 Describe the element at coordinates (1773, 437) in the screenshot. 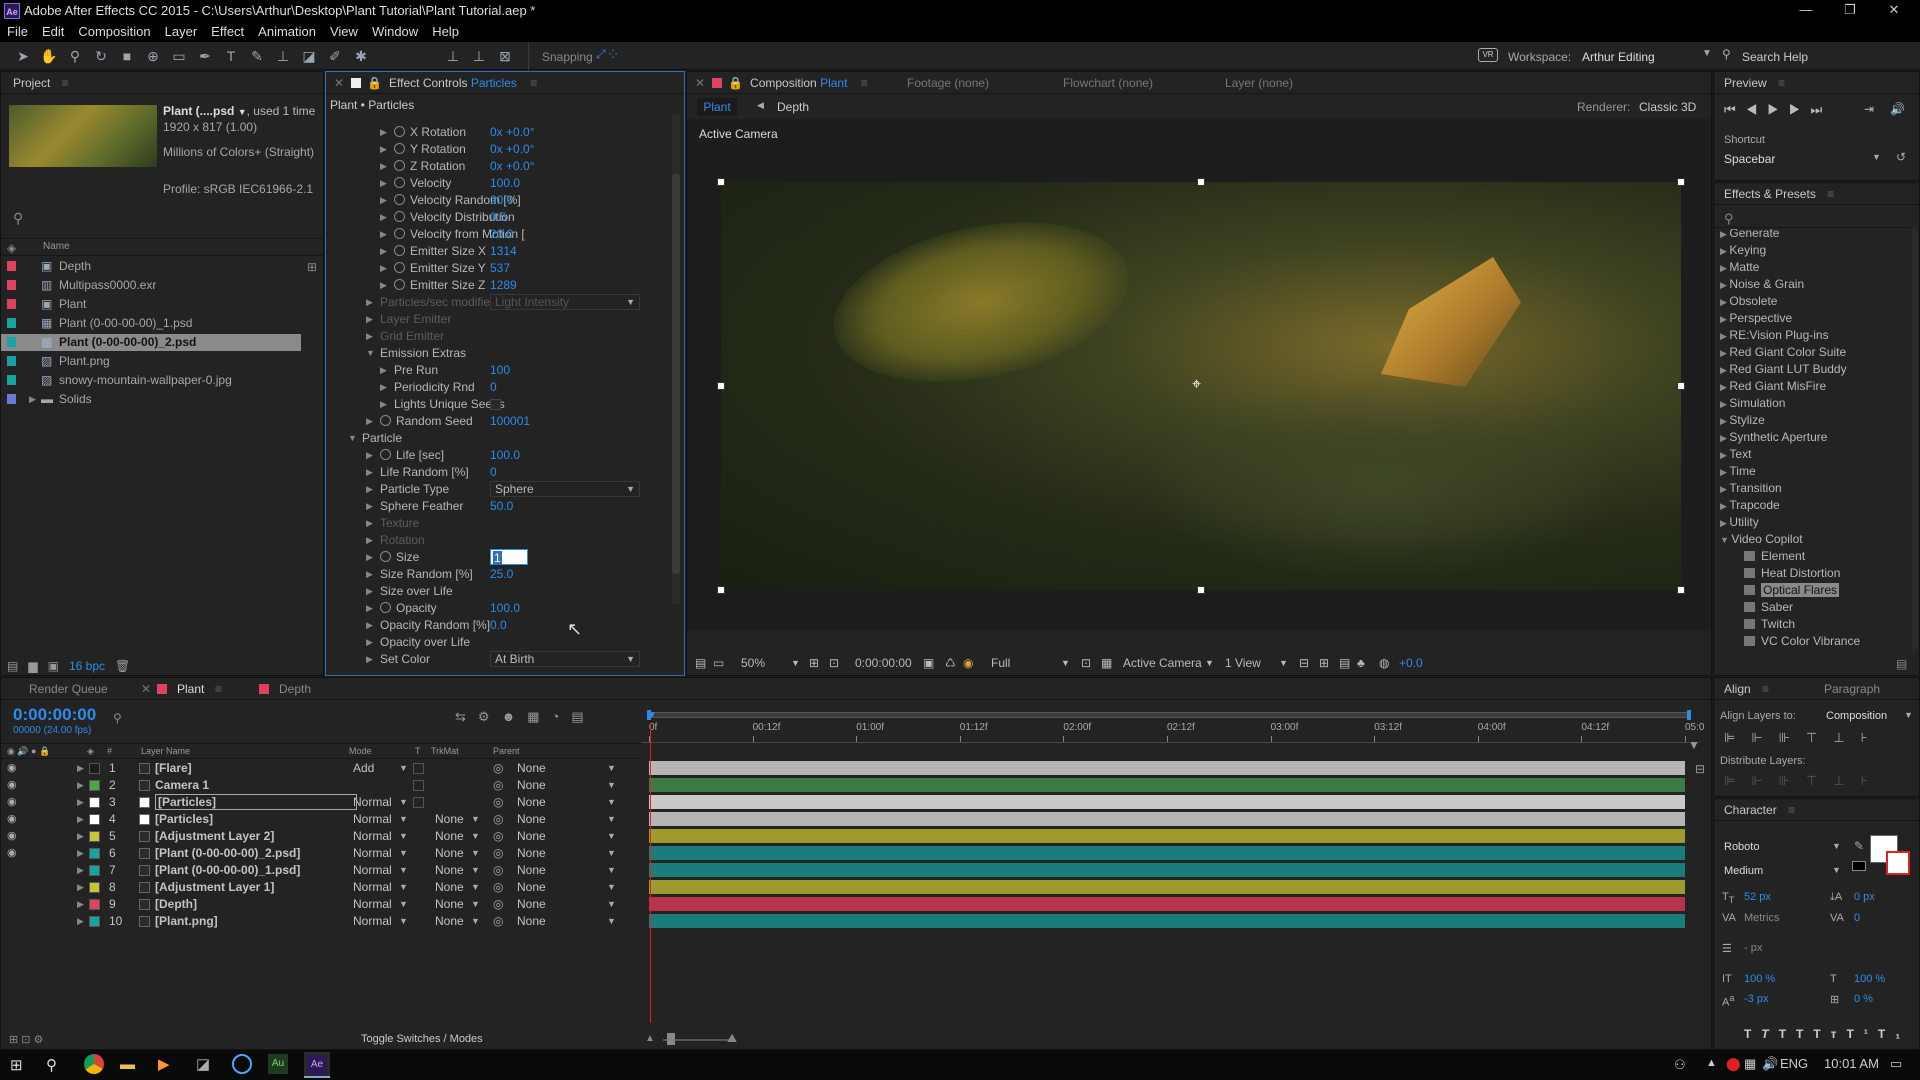

I see `effect-category: ▶ Synthetic Aperture` at that location.